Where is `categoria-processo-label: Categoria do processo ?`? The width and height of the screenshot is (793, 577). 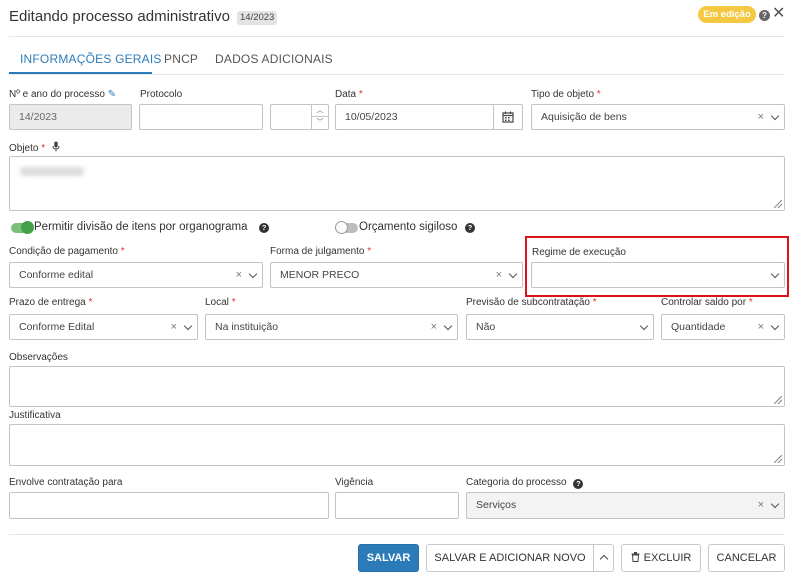 categoria-processo-label: Categoria do processo ? is located at coordinates (525, 483).